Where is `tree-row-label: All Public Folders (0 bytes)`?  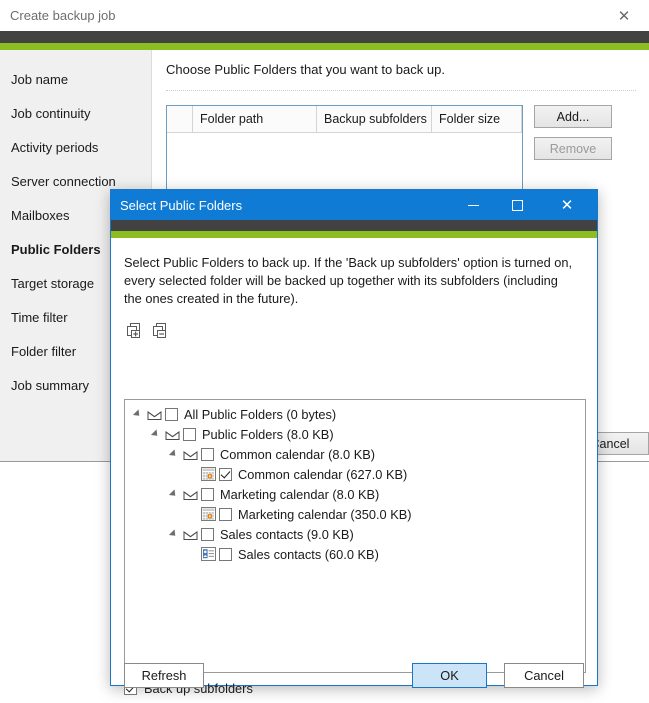 tree-row-label: All Public Folders (0 bytes) is located at coordinates (260, 414).